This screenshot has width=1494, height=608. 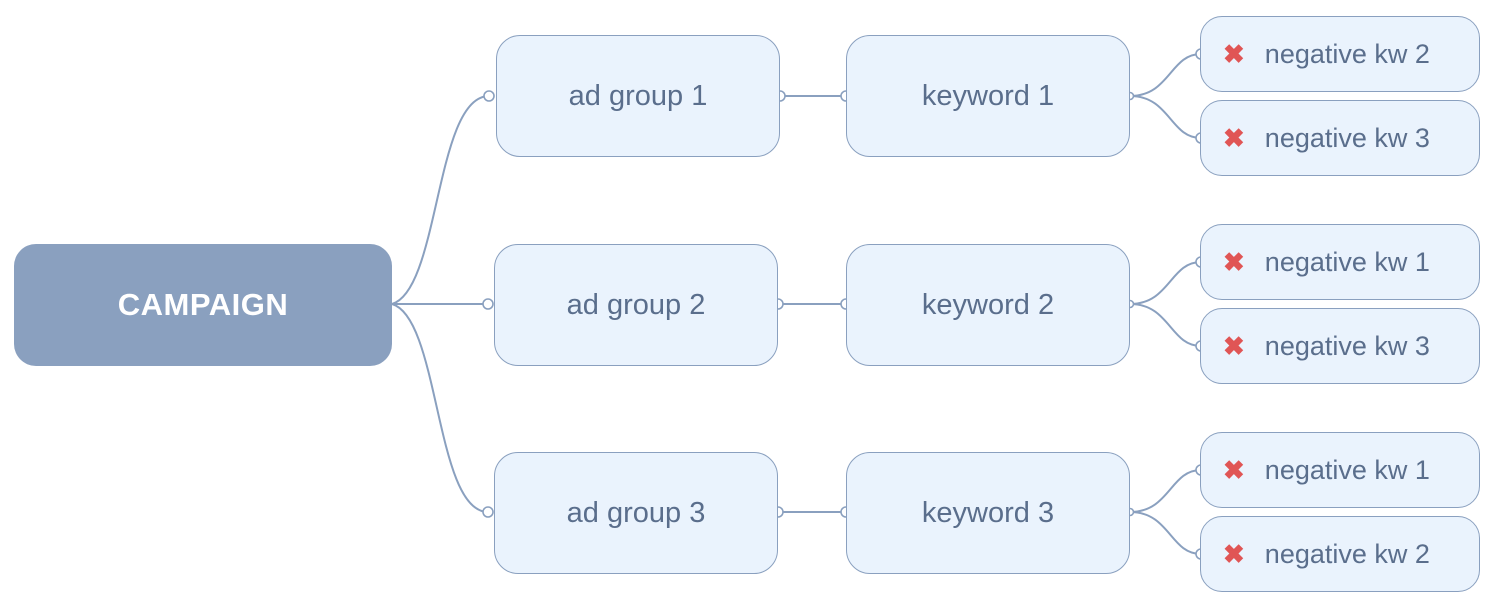 I want to click on keyword-node: keyword 1, so click(x=988, y=96).